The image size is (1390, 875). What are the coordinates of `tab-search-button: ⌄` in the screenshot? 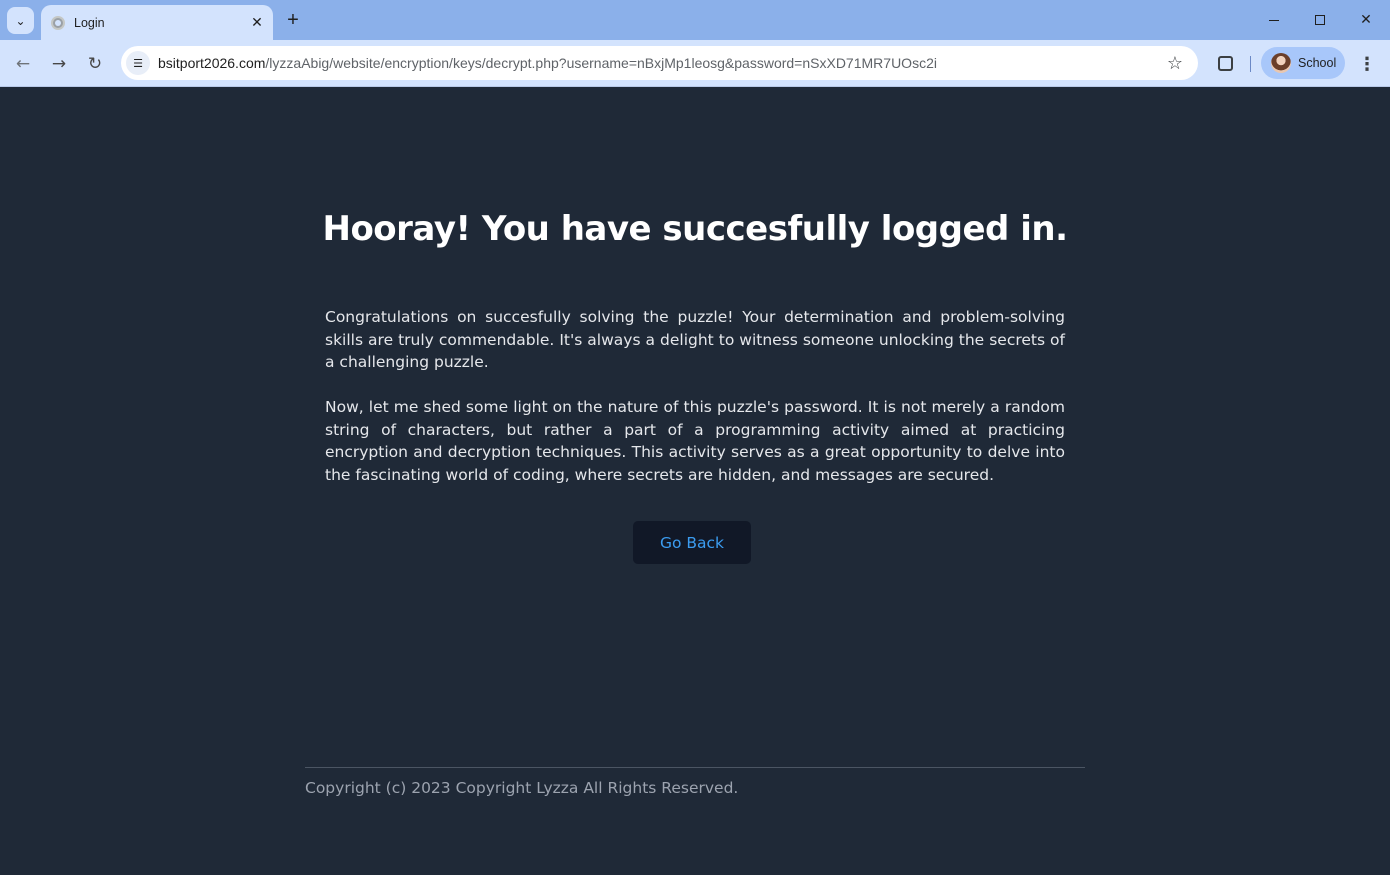 It's located at (20, 20).